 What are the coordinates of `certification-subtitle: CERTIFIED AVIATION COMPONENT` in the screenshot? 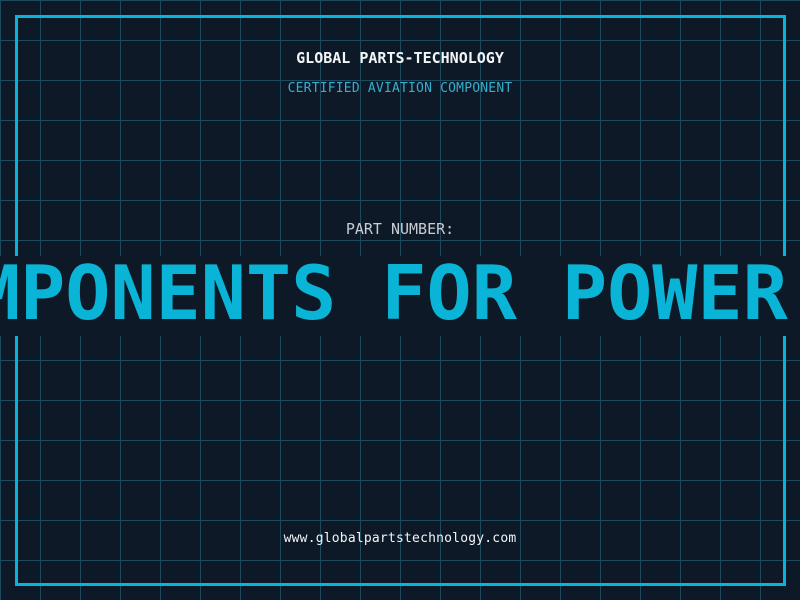 It's located at (400, 88).